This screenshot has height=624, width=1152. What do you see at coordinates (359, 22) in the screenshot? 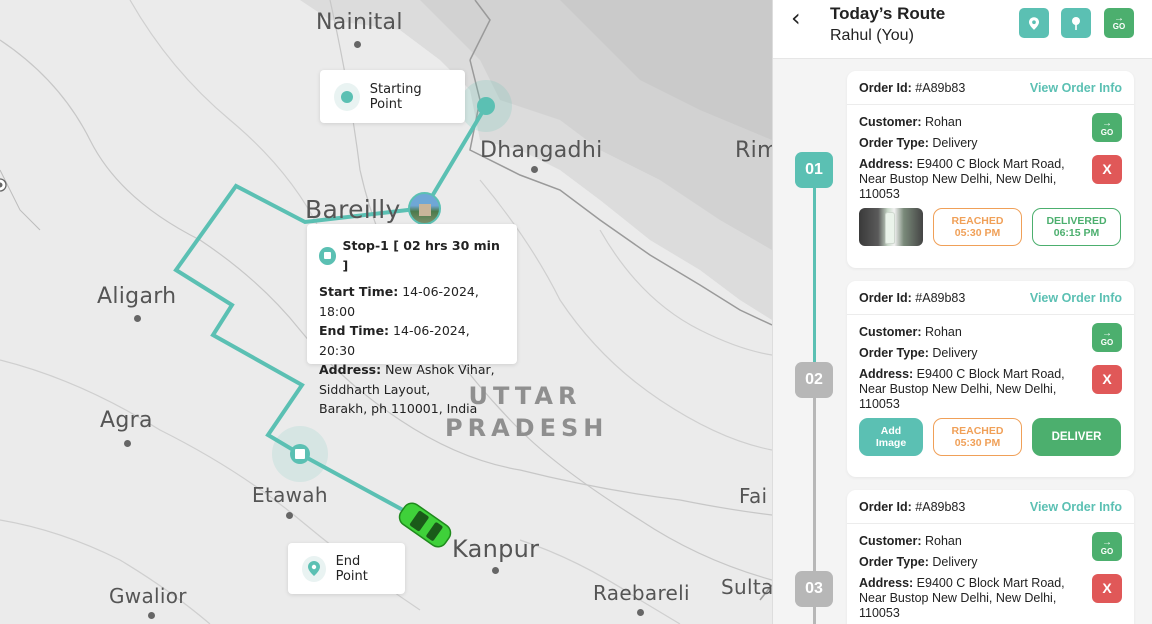
I see `city-label-nainital: Nainital` at bounding box center [359, 22].